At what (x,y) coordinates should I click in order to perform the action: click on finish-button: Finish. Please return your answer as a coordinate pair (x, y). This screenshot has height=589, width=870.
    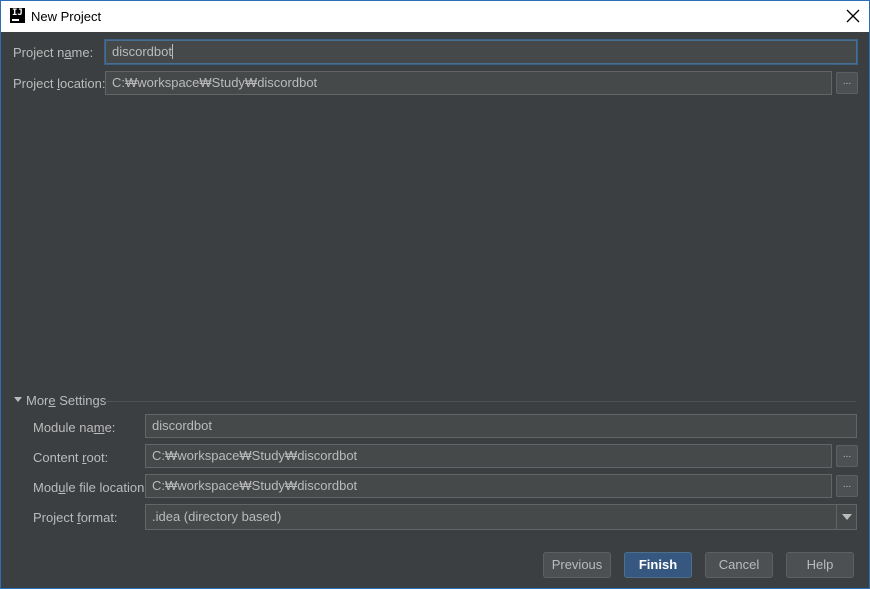
    Looking at the image, I should click on (658, 565).